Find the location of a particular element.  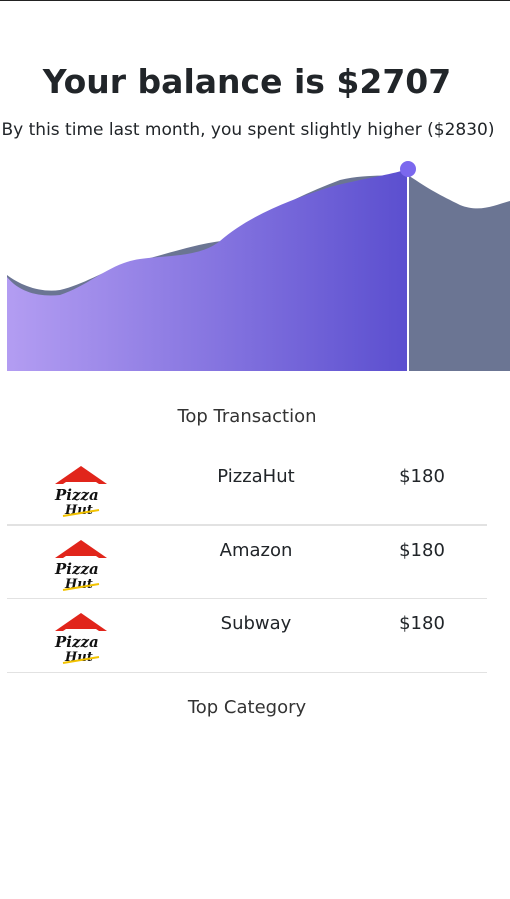

transaction-row: Pizza Hut Amazon $180 is located at coordinates (247, 562).